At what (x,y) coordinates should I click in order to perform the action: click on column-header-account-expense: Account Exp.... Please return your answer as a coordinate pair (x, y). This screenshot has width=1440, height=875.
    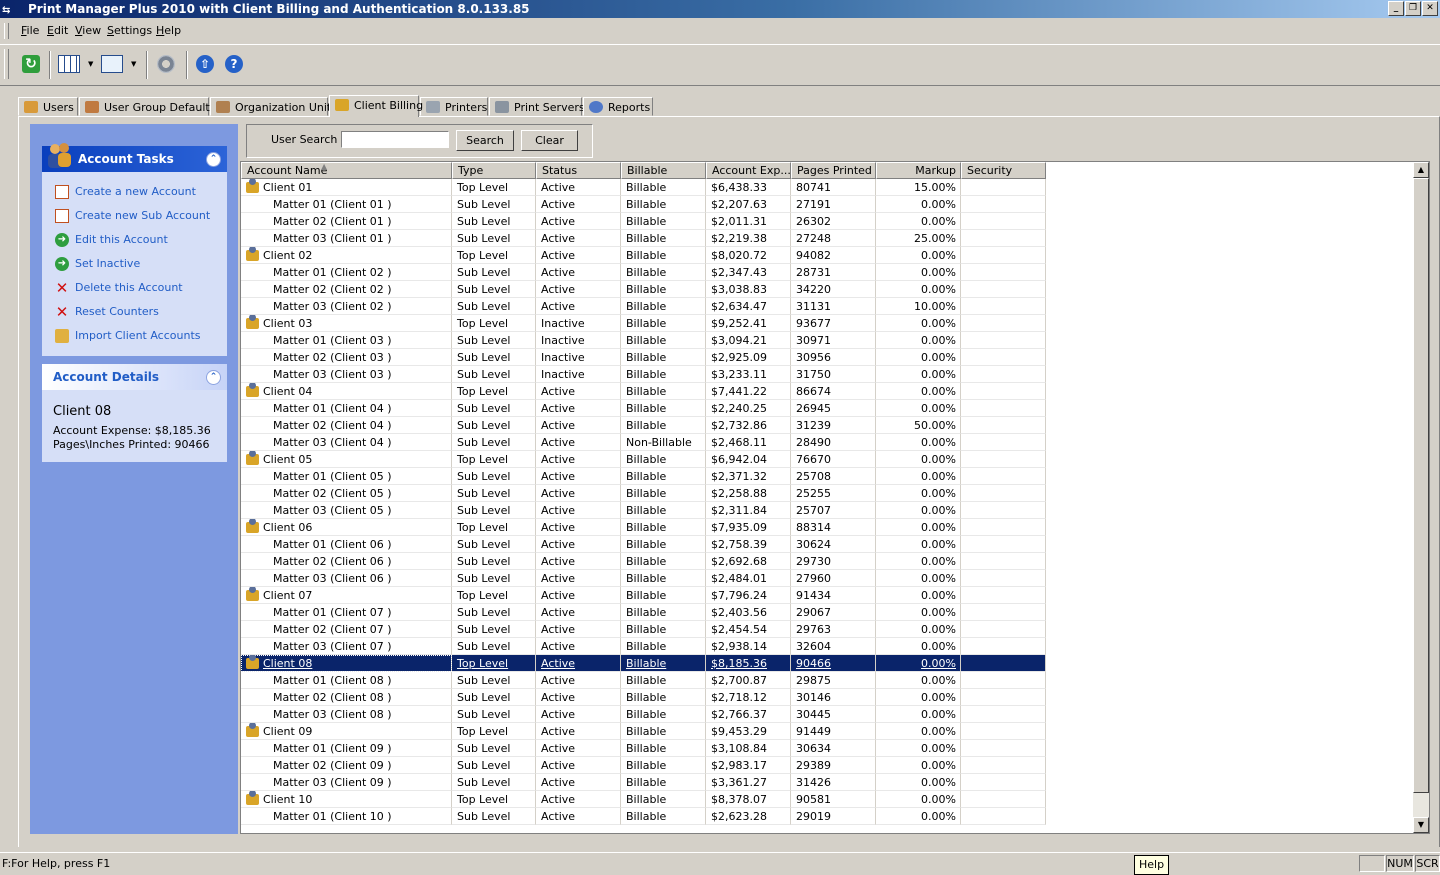
    Looking at the image, I should click on (748, 170).